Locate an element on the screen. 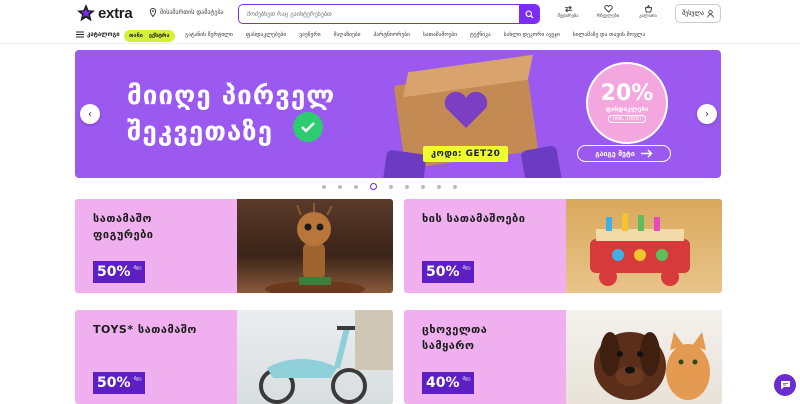  heart-logo-icon is located at coordinates (466, 109).